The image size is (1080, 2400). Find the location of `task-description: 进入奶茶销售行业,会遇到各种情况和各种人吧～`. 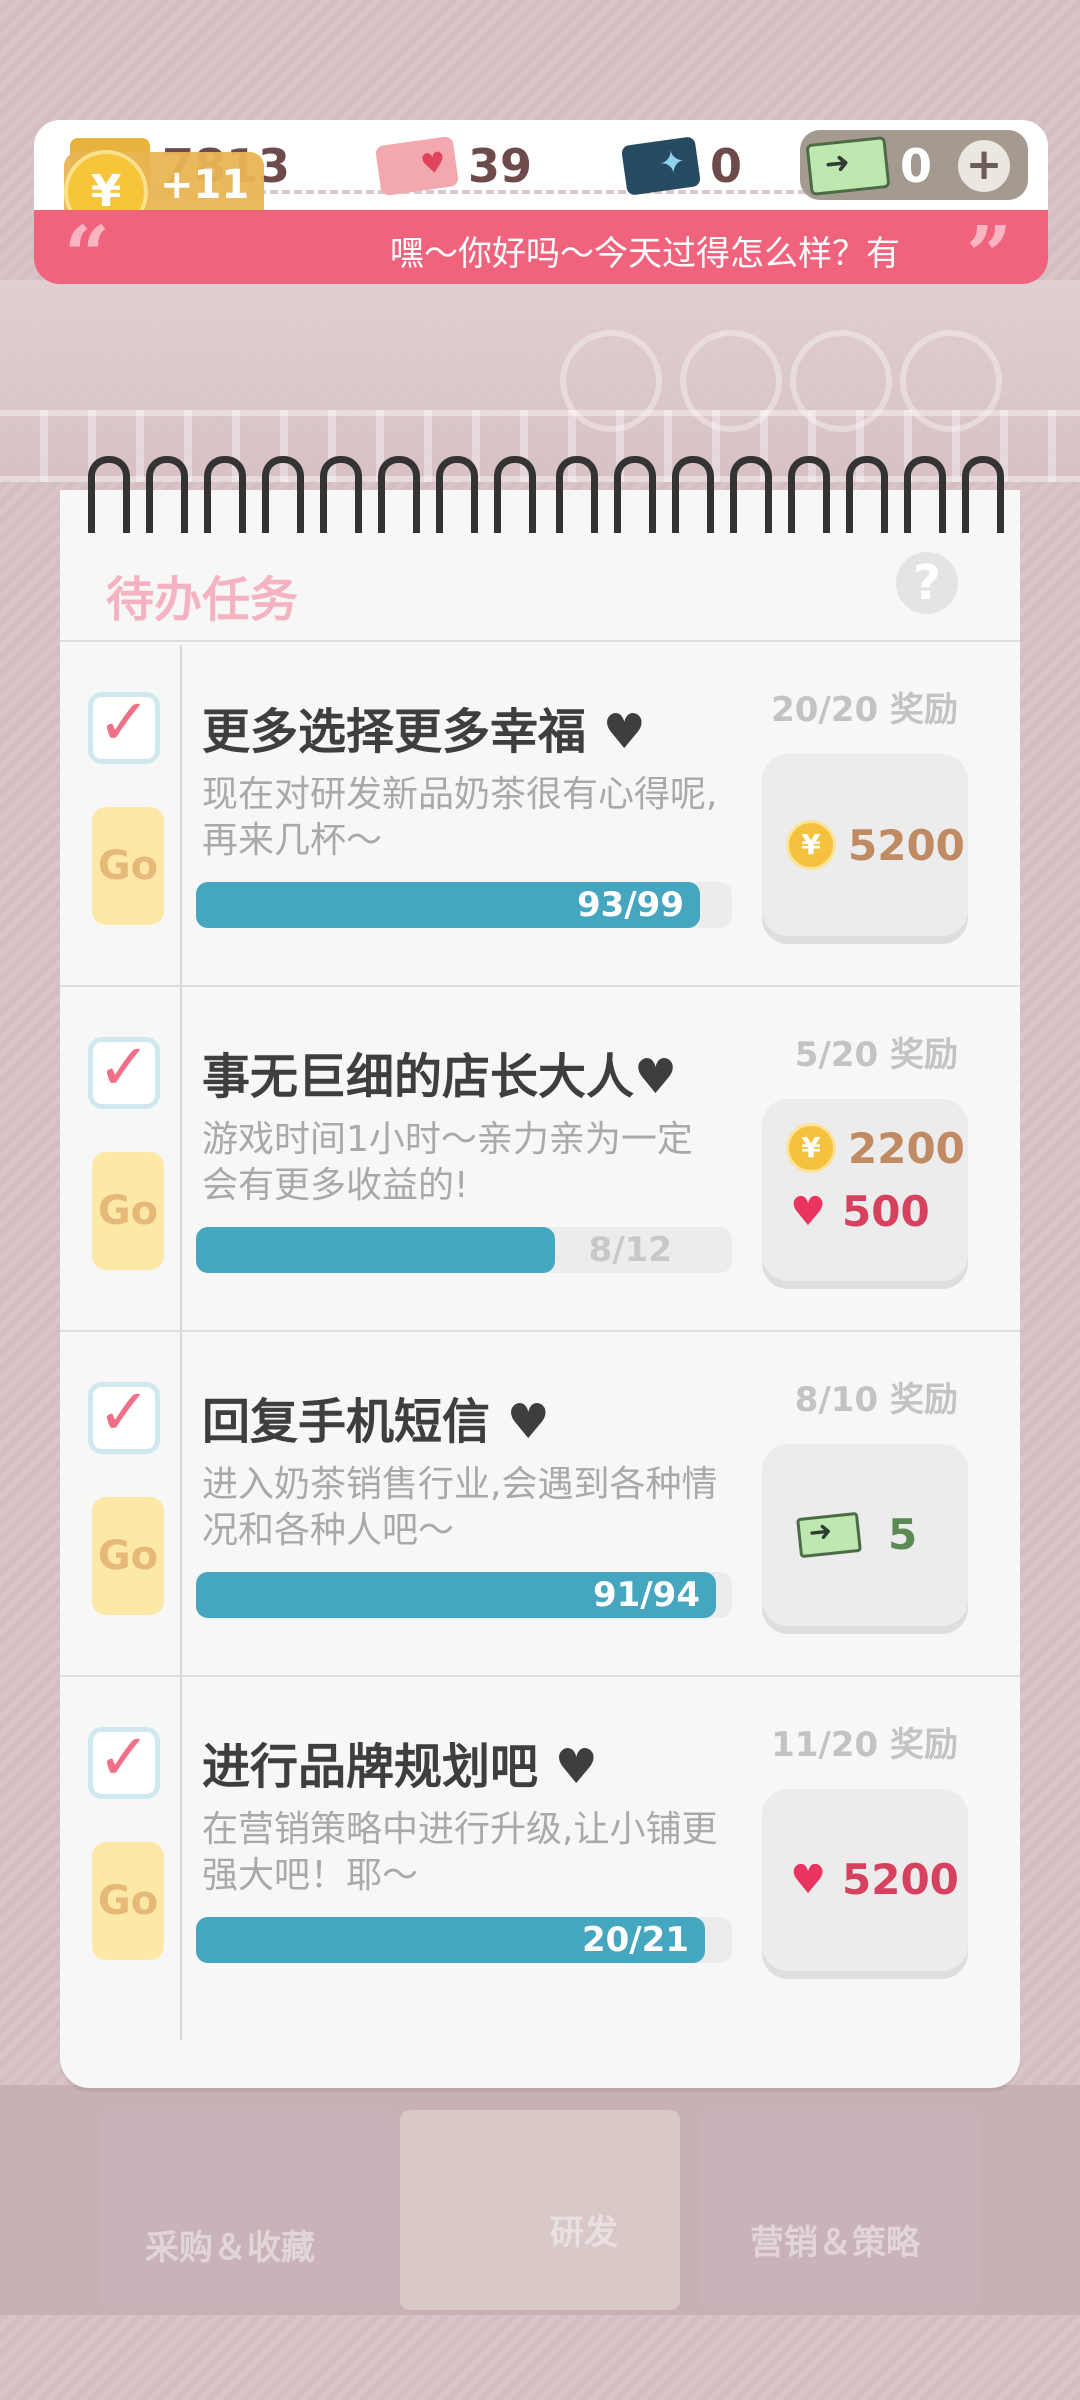

task-description: 进入奶茶销售行业,会遇到各种情况和各种人吧～ is located at coordinates (460, 1507).